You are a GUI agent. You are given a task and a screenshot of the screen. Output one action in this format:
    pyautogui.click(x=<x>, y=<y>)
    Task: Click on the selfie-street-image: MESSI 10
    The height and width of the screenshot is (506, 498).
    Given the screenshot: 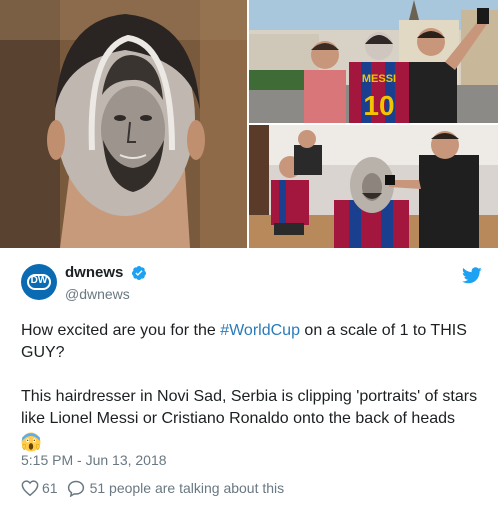 What is the action you would take?
    pyautogui.click(x=373, y=61)
    